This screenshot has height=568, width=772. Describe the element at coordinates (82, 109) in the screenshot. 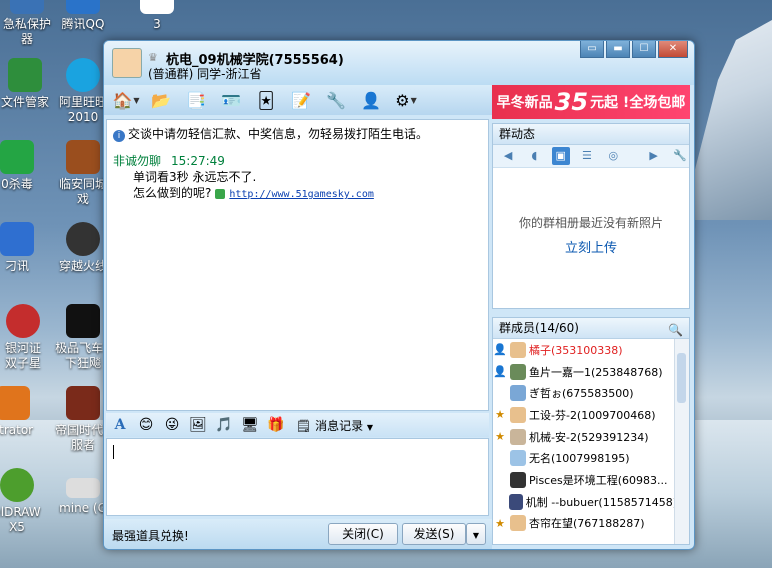

I see `desktop-icon-label: 阿里旺旺 2010` at that location.